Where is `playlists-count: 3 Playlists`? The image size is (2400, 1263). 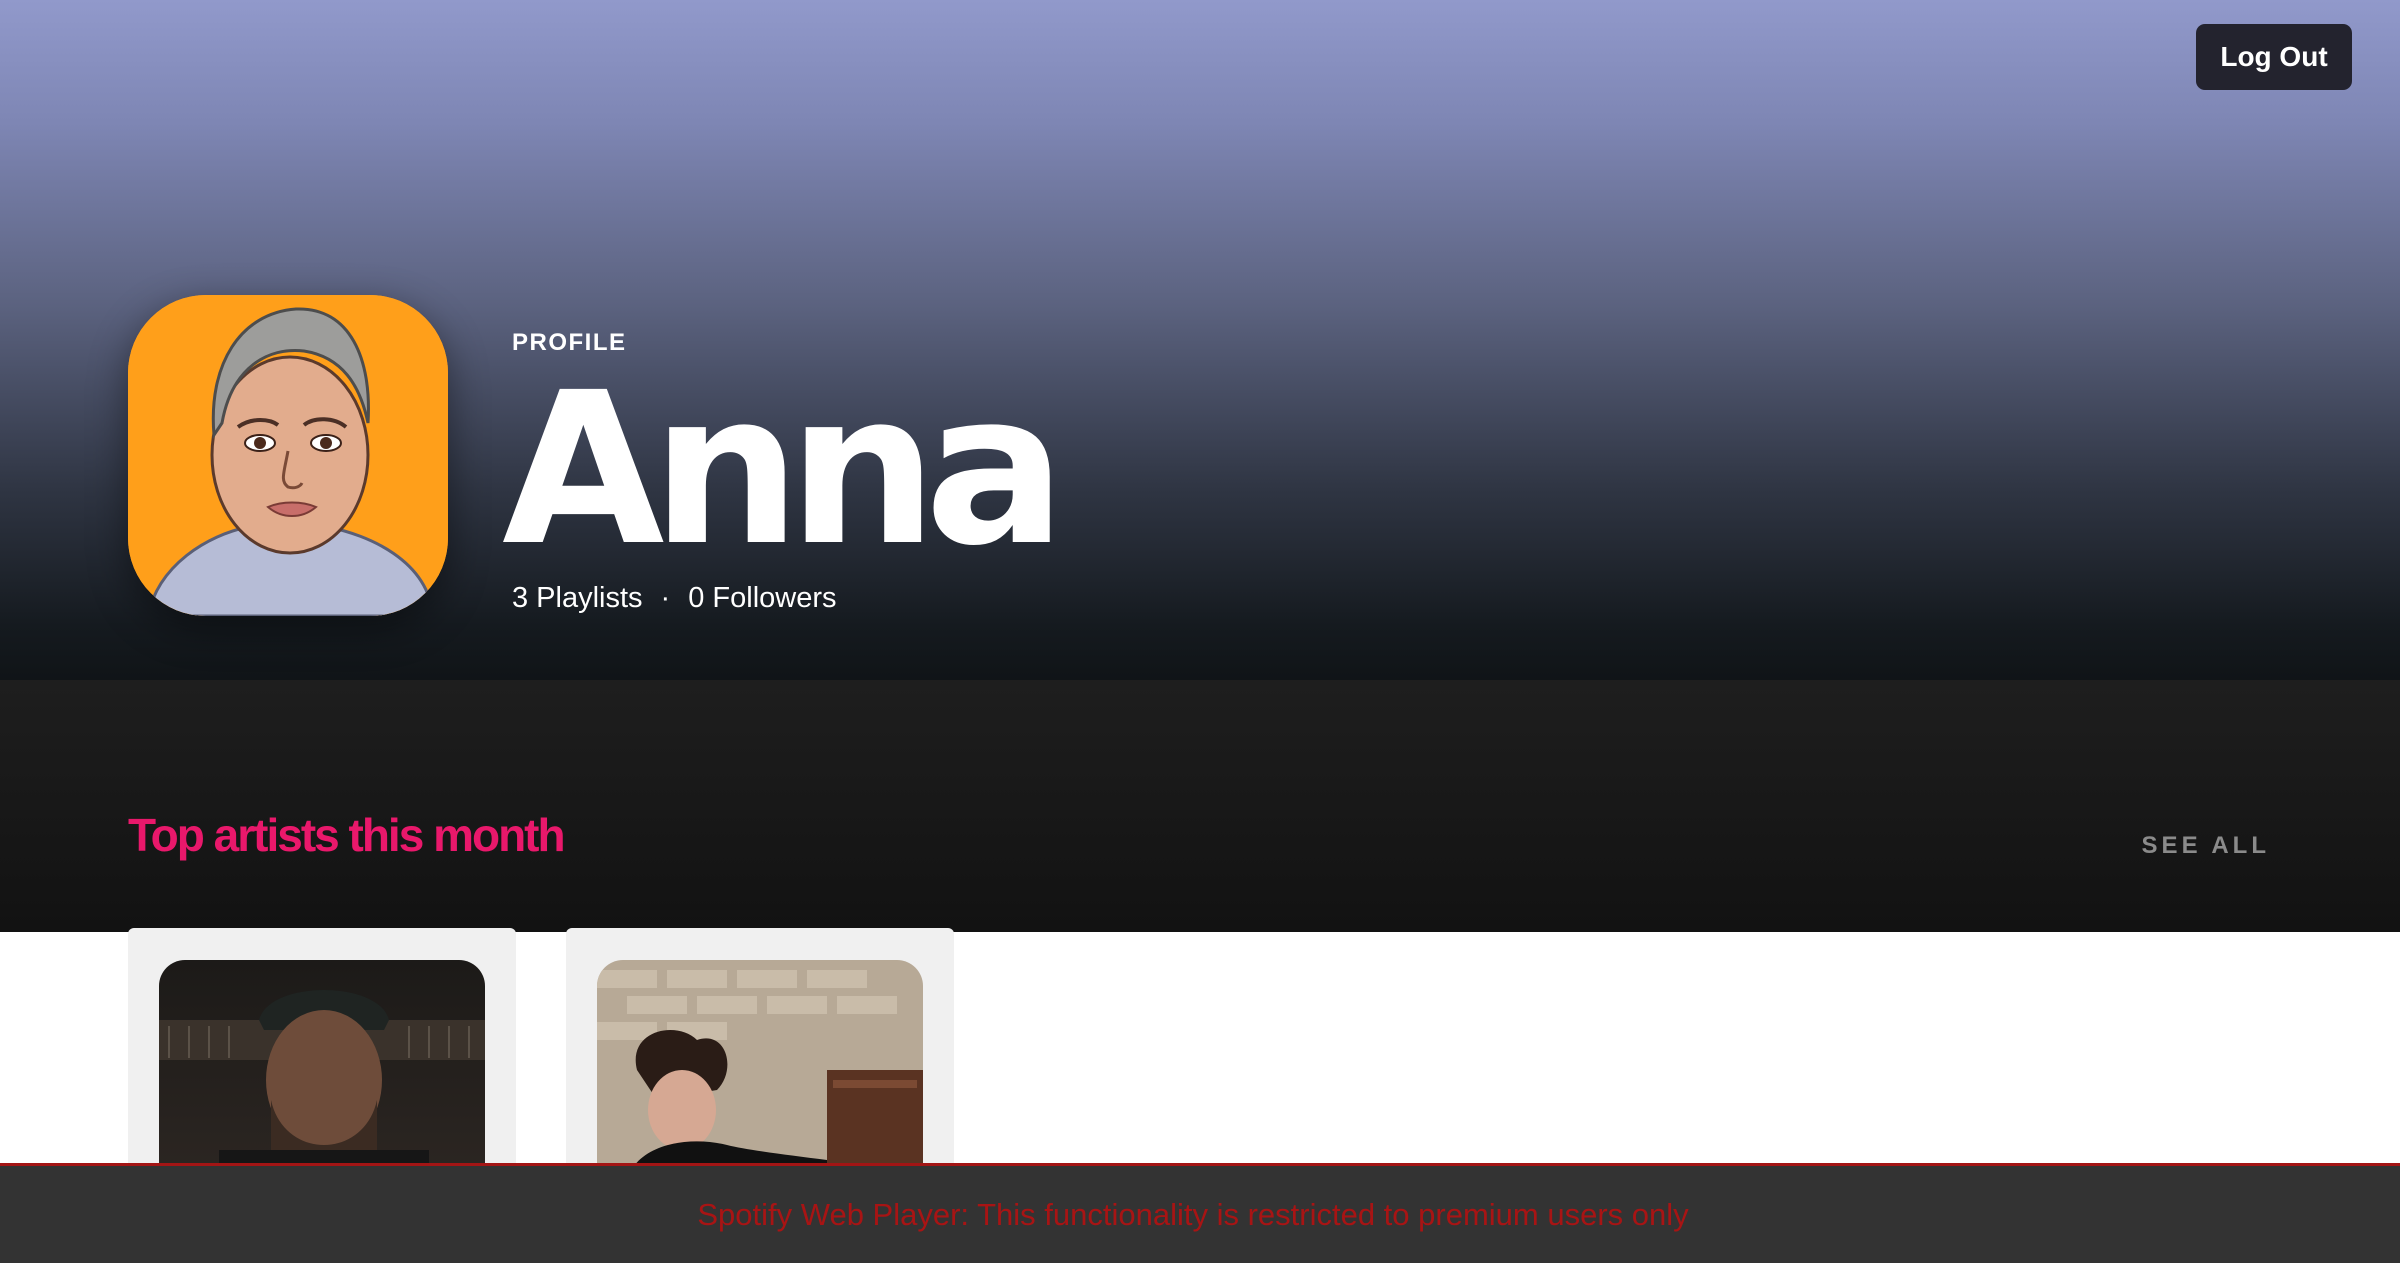 playlists-count: 3 Playlists is located at coordinates (577, 598).